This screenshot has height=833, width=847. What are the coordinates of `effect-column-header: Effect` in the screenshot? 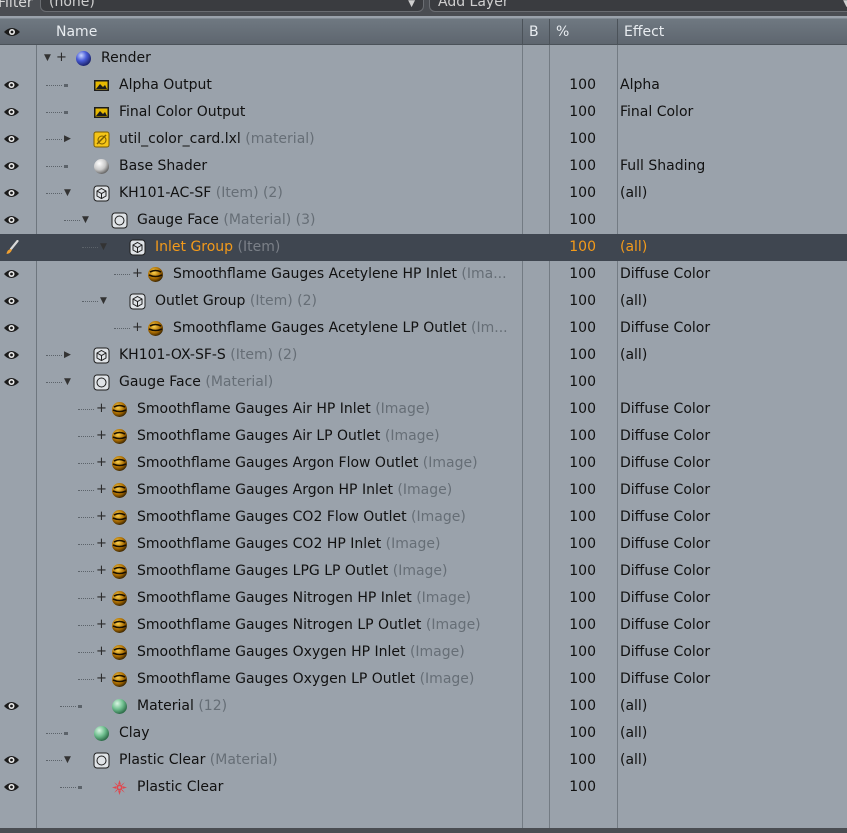 It's located at (732, 32).